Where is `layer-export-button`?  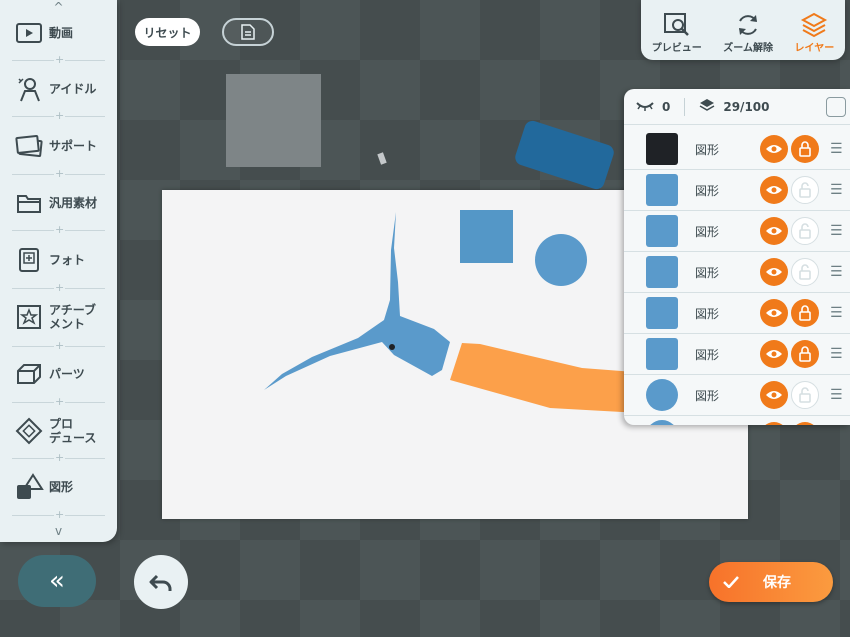
layer-export-button is located at coordinates (836, 107).